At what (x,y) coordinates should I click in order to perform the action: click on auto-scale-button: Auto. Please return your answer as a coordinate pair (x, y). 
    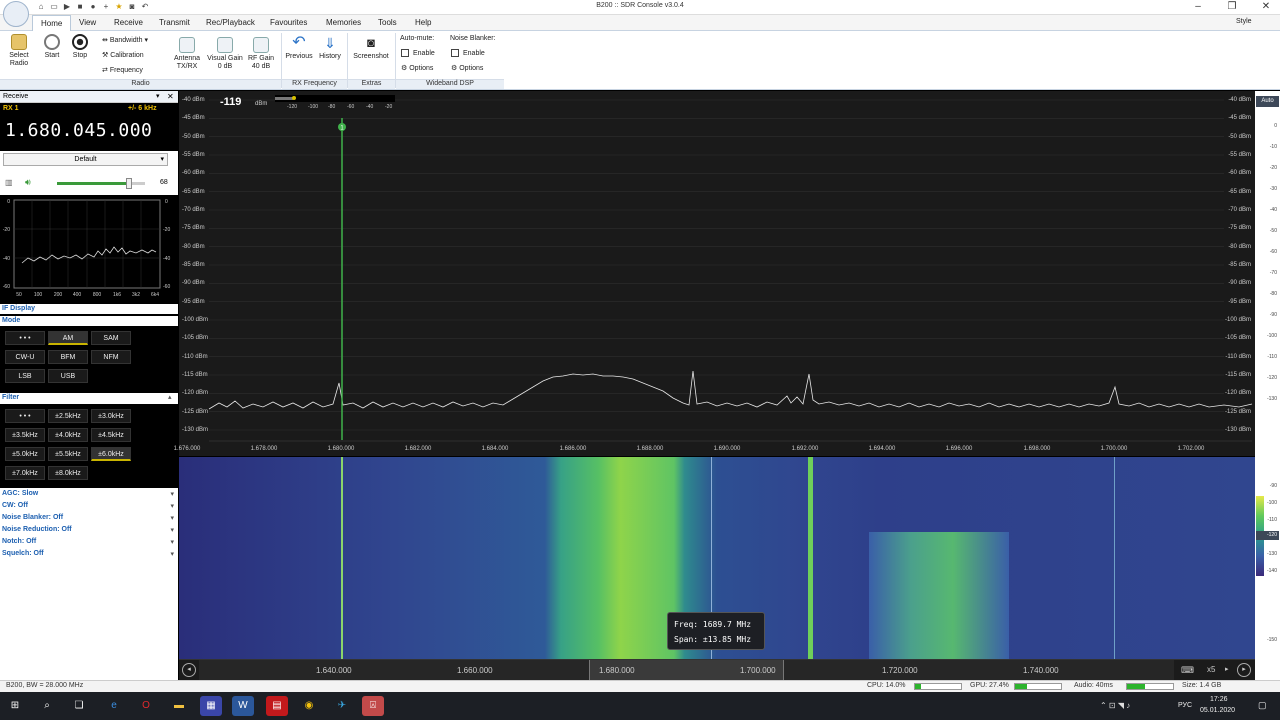
    Looking at the image, I should click on (1267, 101).